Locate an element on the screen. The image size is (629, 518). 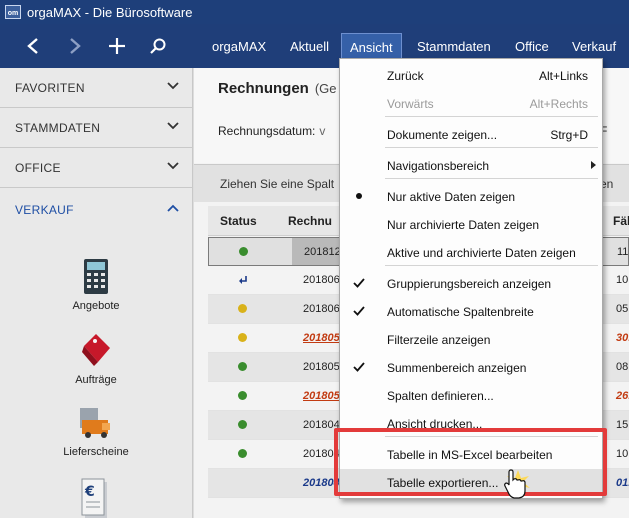
column-header-due: Fällig is located at coordinates (621, 221).